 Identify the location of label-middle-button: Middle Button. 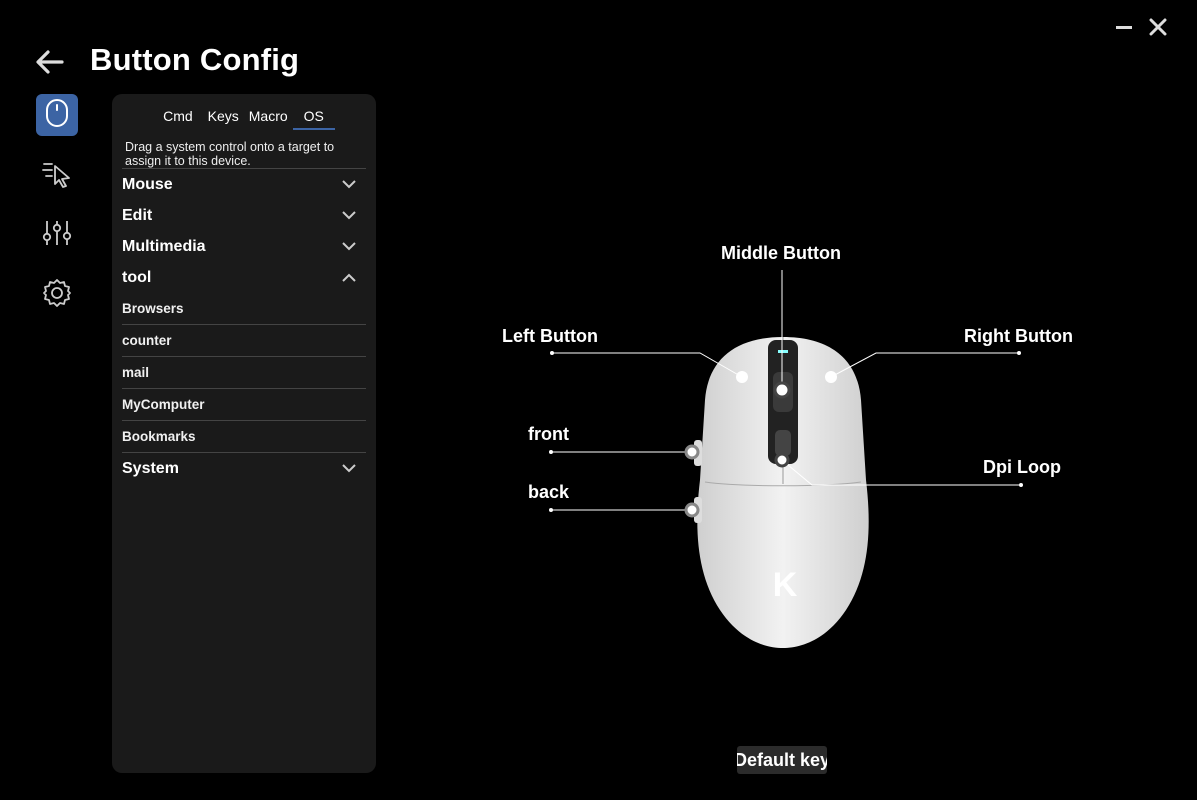
(781, 253).